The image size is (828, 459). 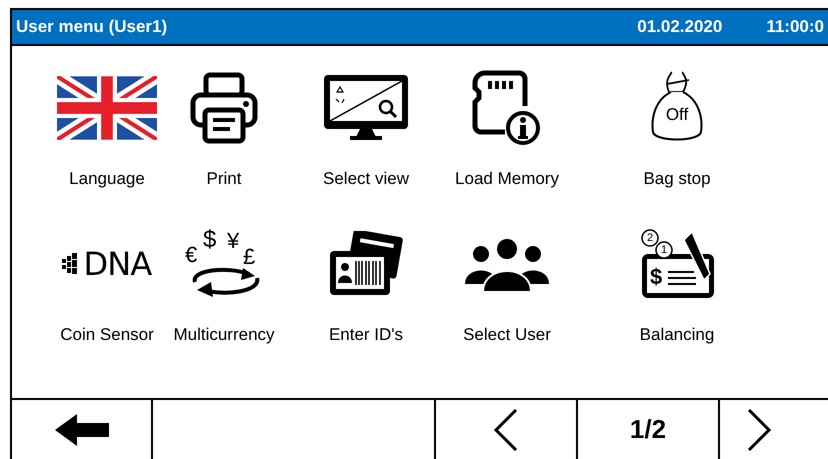 I want to click on memory-card-info-icon, so click(x=507, y=108).